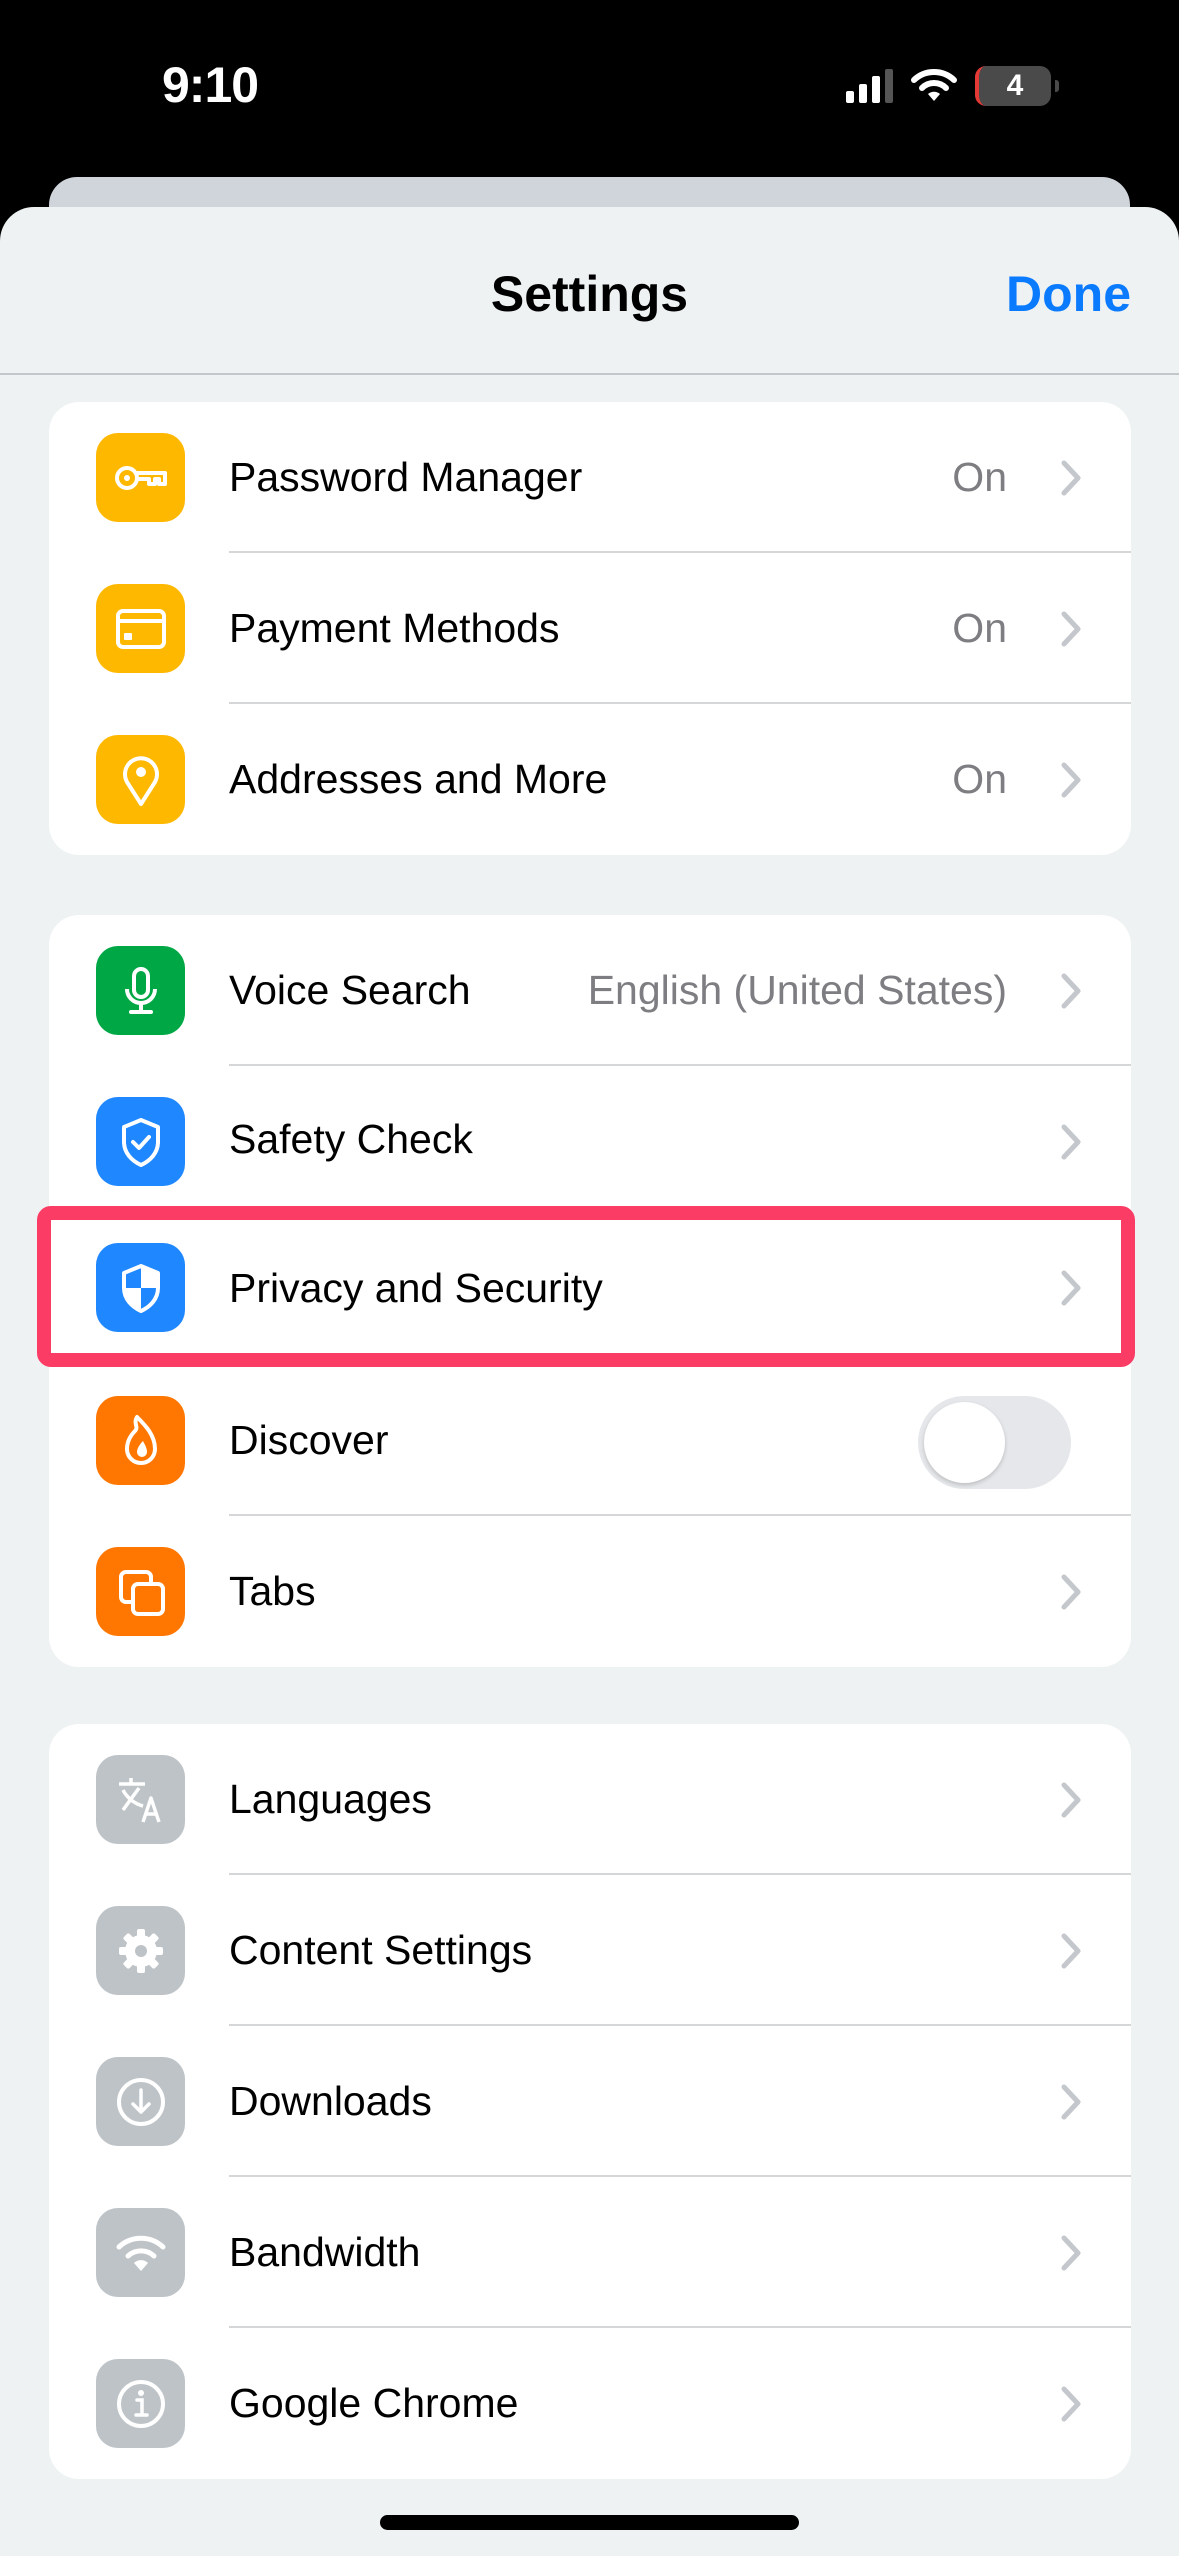 This screenshot has height=2556, width=1179. Describe the element at coordinates (140, 990) in the screenshot. I see `microphone-icon` at that location.